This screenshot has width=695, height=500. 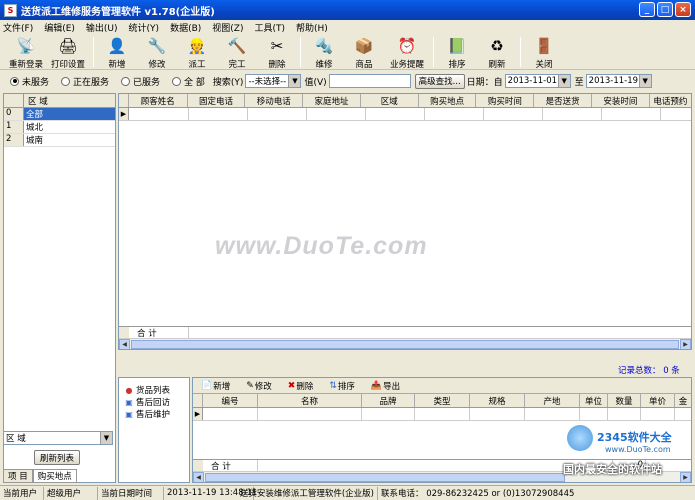 I want to click on col-amount: 金, so click(x=683, y=400).